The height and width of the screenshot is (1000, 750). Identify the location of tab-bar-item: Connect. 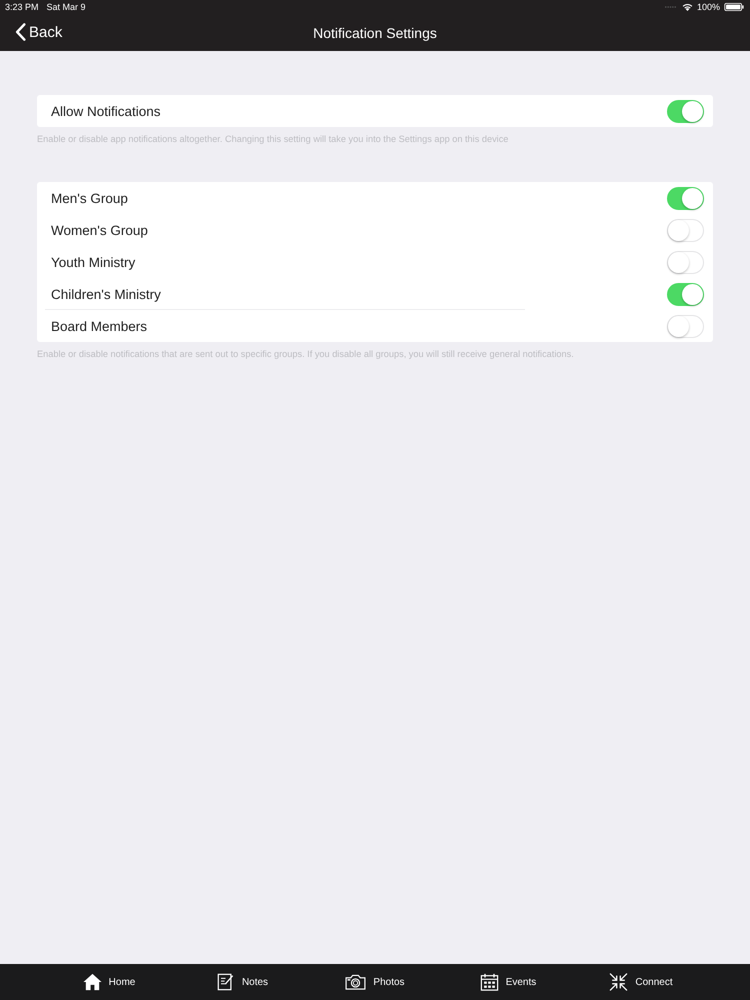
(641, 982).